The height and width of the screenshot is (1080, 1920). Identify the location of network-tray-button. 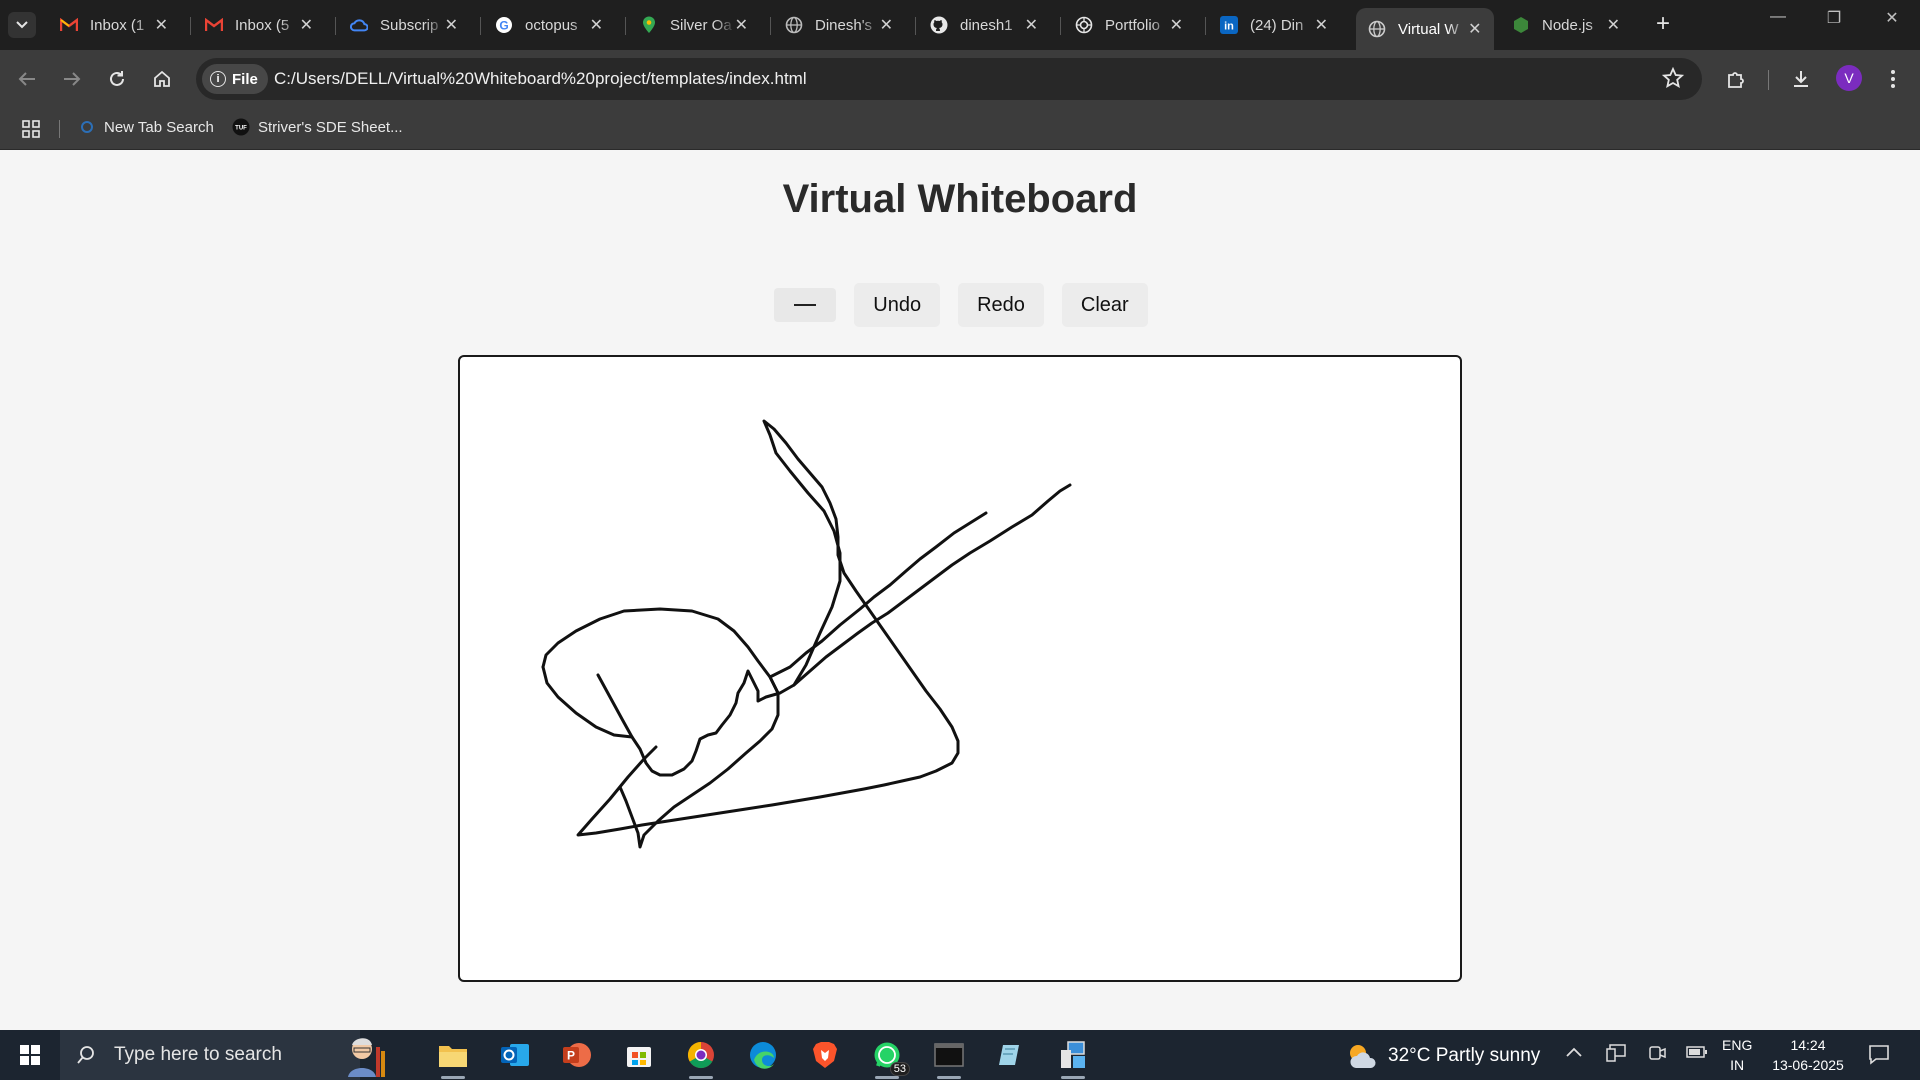
(1616, 1055).